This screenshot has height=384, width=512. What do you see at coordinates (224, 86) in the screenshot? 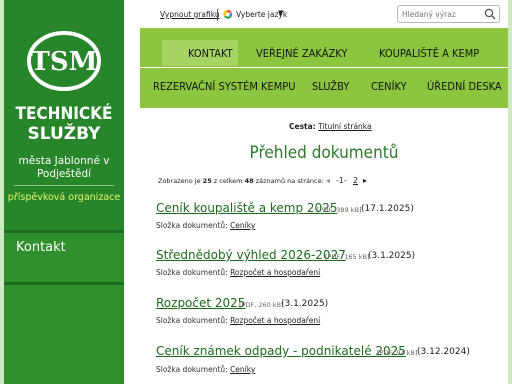
I see `nav-item-rezervacni-system: REZERVAČNÍ SYSTÉM KEMPU` at bounding box center [224, 86].